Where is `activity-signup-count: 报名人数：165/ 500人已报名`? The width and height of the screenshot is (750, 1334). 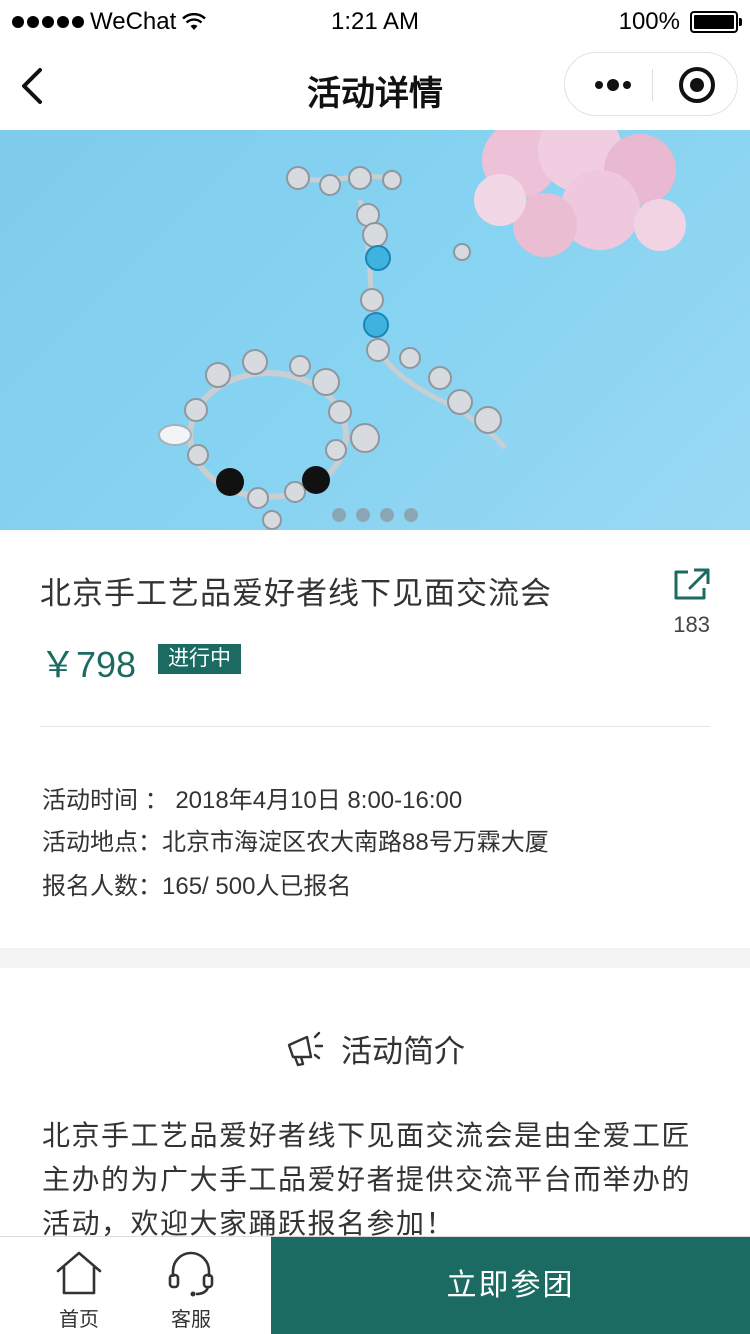 activity-signup-count: 报名人数：165/ 500人已报名 is located at coordinates (197, 886).